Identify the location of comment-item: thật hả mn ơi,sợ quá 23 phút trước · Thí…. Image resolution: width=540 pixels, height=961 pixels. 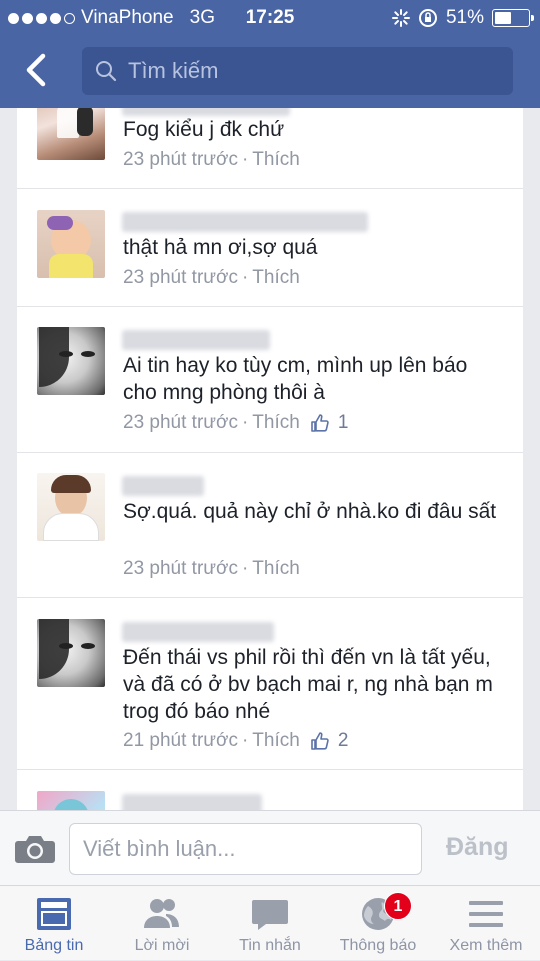
(270, 248).